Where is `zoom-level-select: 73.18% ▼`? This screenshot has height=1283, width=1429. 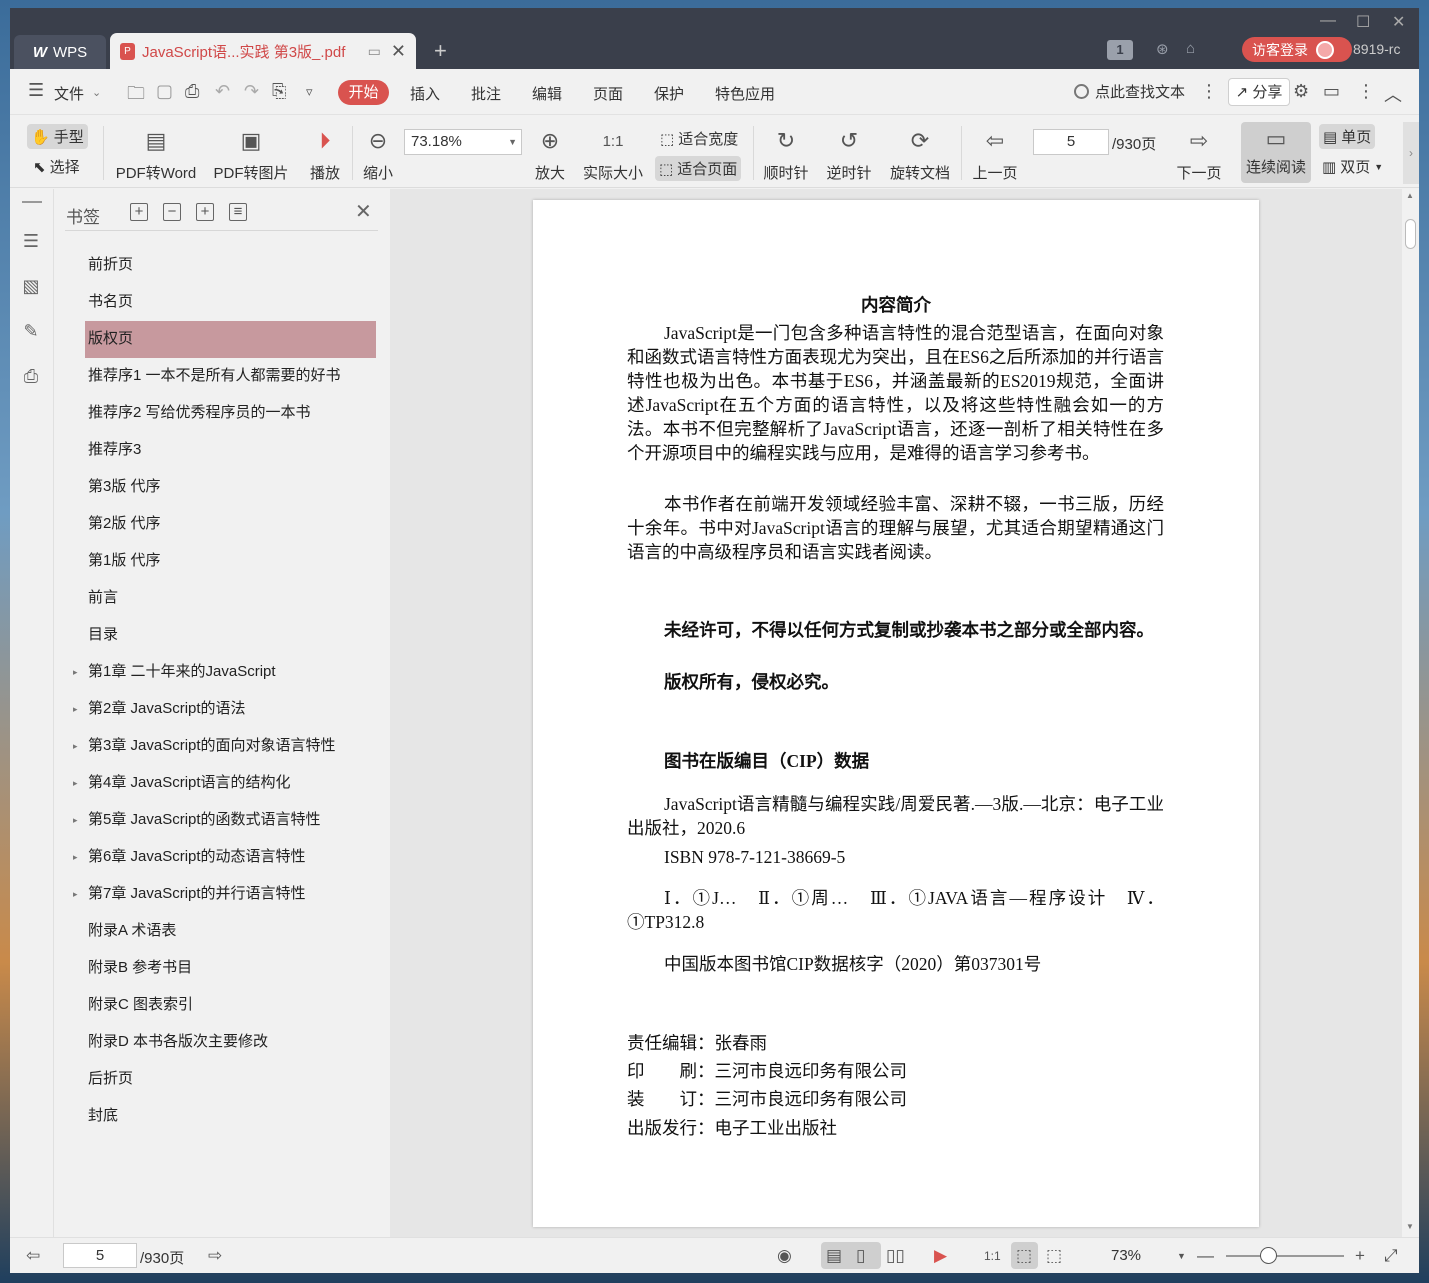 zoom-level-select: 73.18% ▼ is located at coordinates (463, 142).